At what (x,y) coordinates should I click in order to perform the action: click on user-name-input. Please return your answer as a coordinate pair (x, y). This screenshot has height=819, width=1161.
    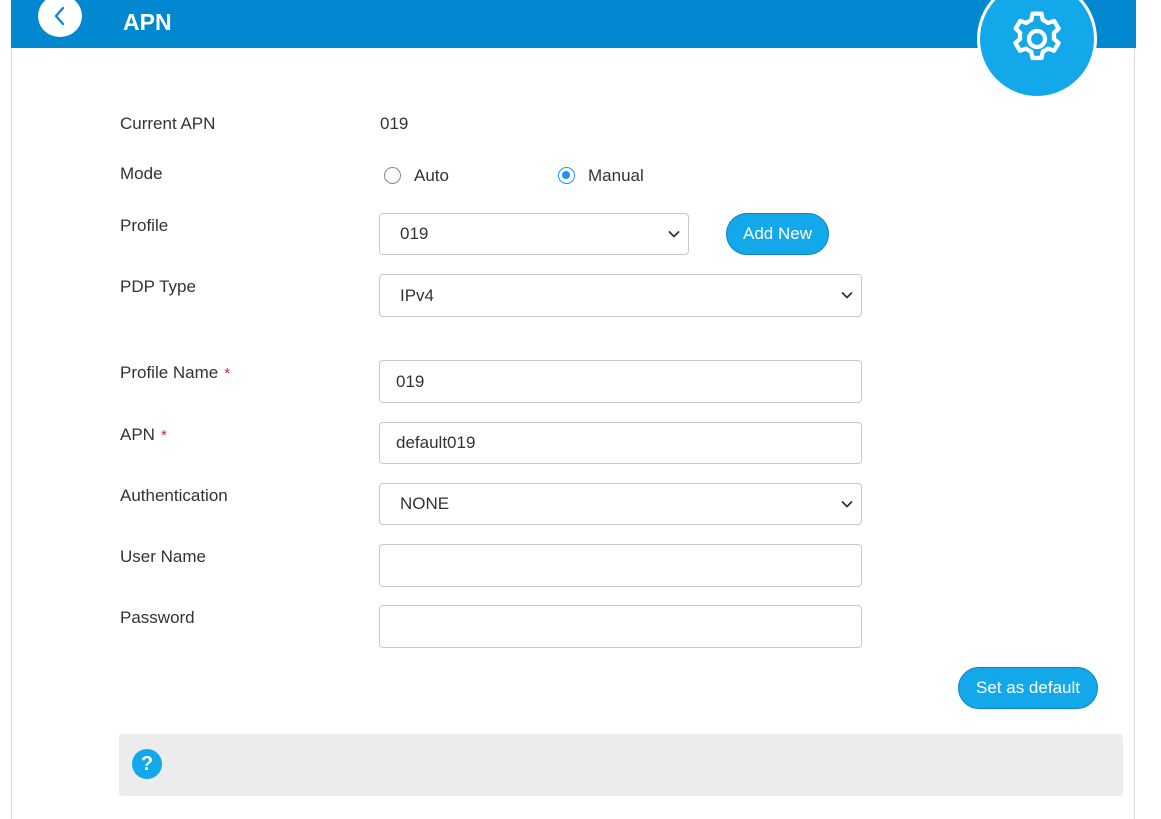
    Looking at the image, I should click on (620, 565).